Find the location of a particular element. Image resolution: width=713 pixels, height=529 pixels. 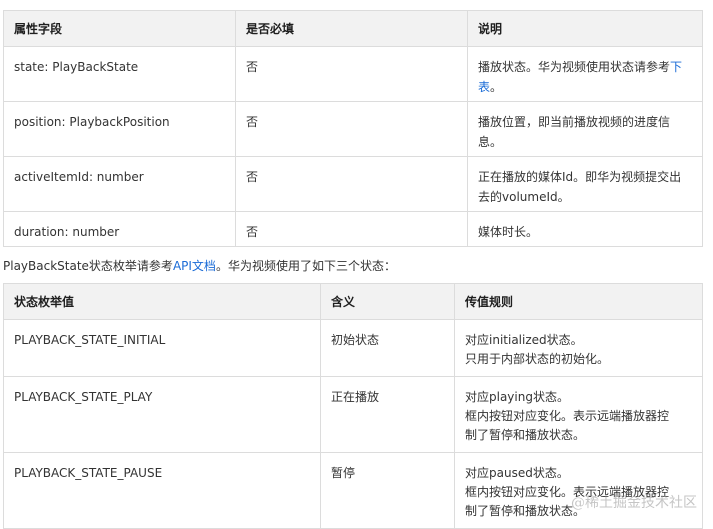

intro-tail: 。华为视频使用了如下三个状态： is located at coordinates (305, 266).